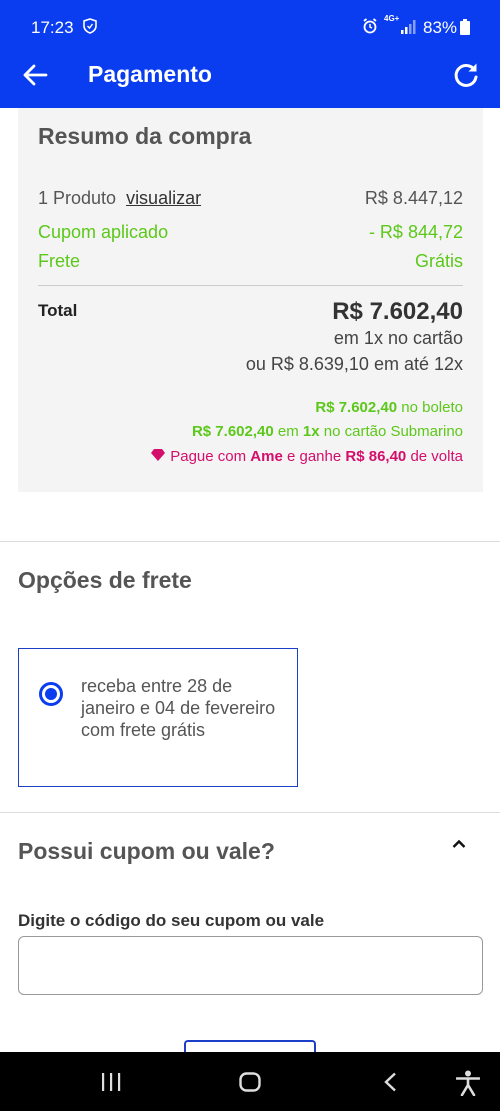 This screenshot has width=500, height=1111. I want to click on ame-text-3: de volta, so click(436, 456).